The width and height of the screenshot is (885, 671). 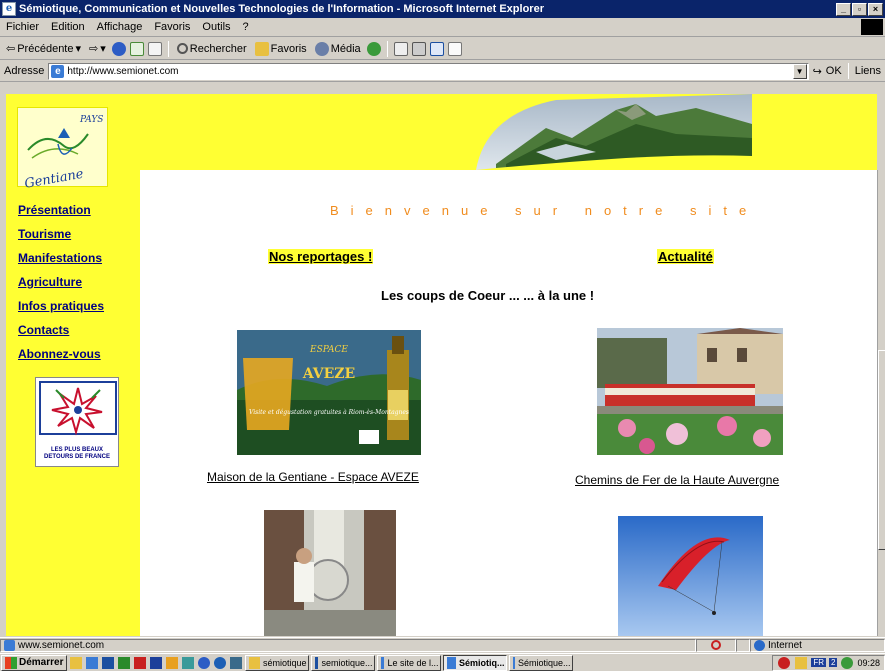 I want to click on vertical-scrollbar, so click(x=881, y=403).